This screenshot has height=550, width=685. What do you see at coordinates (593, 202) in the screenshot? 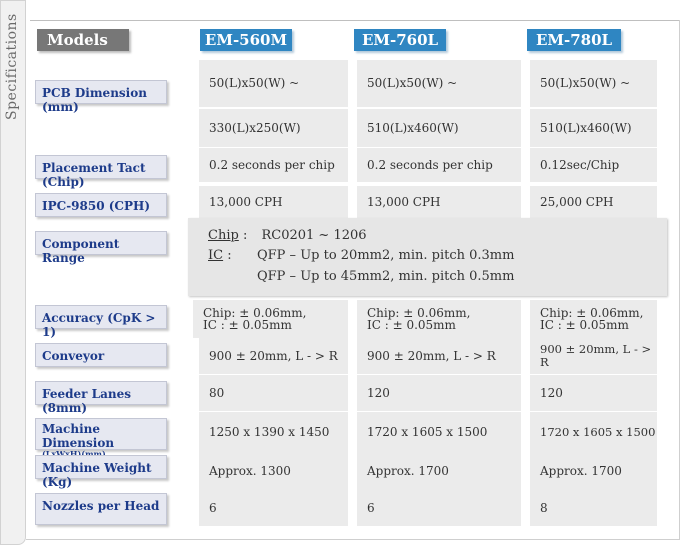
I see `cell-ipc-em-780l: 25,000 CPH` at bounding box center [593, 202].